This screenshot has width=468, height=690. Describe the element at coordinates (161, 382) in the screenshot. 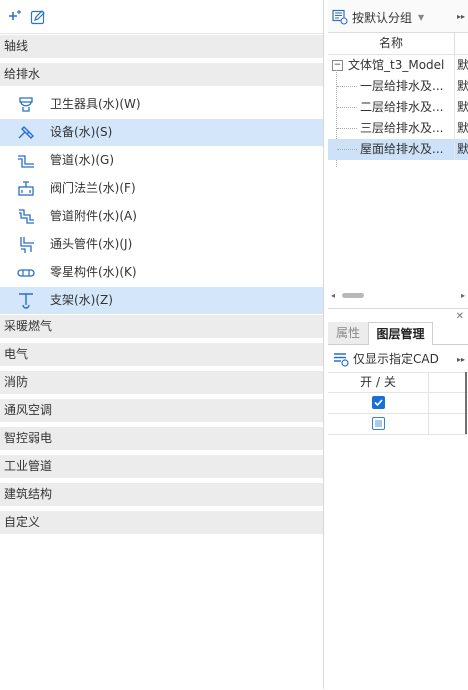

I see `category-fire-protection: 消防` at that location.